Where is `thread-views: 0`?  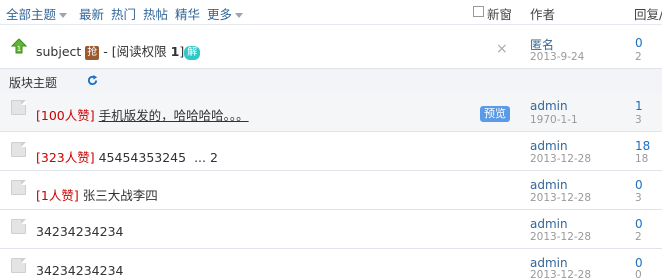
thread-views: 0 is located at coordinates (638, 274).